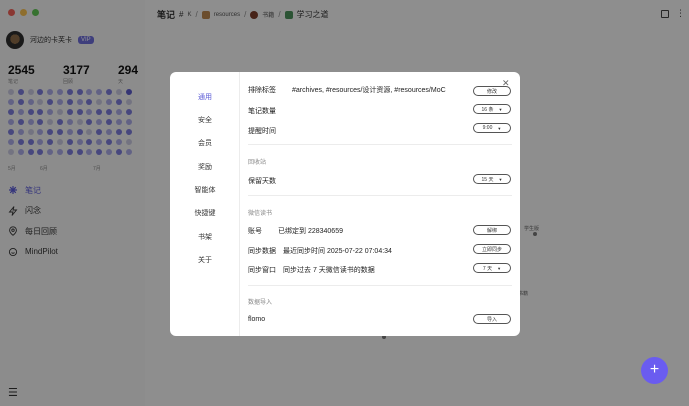 This screenshot has height=406, width=689. What do you see at coordinates (205, 213) in the screenshot?
I see `settings-tab-shortcuts: 快捷键` at bounding box center [205, 213].